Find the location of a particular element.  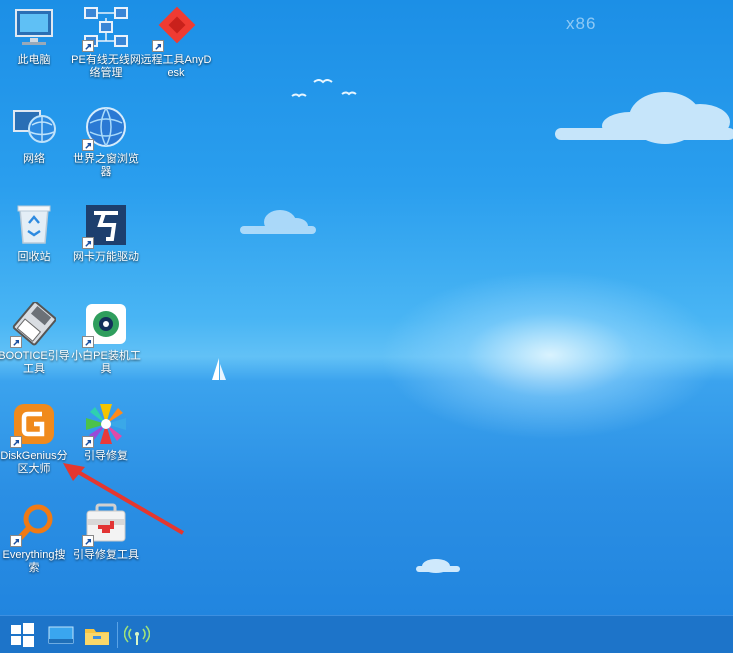

desktop-icon-network: 网络 is located at coordinates (35, 134).